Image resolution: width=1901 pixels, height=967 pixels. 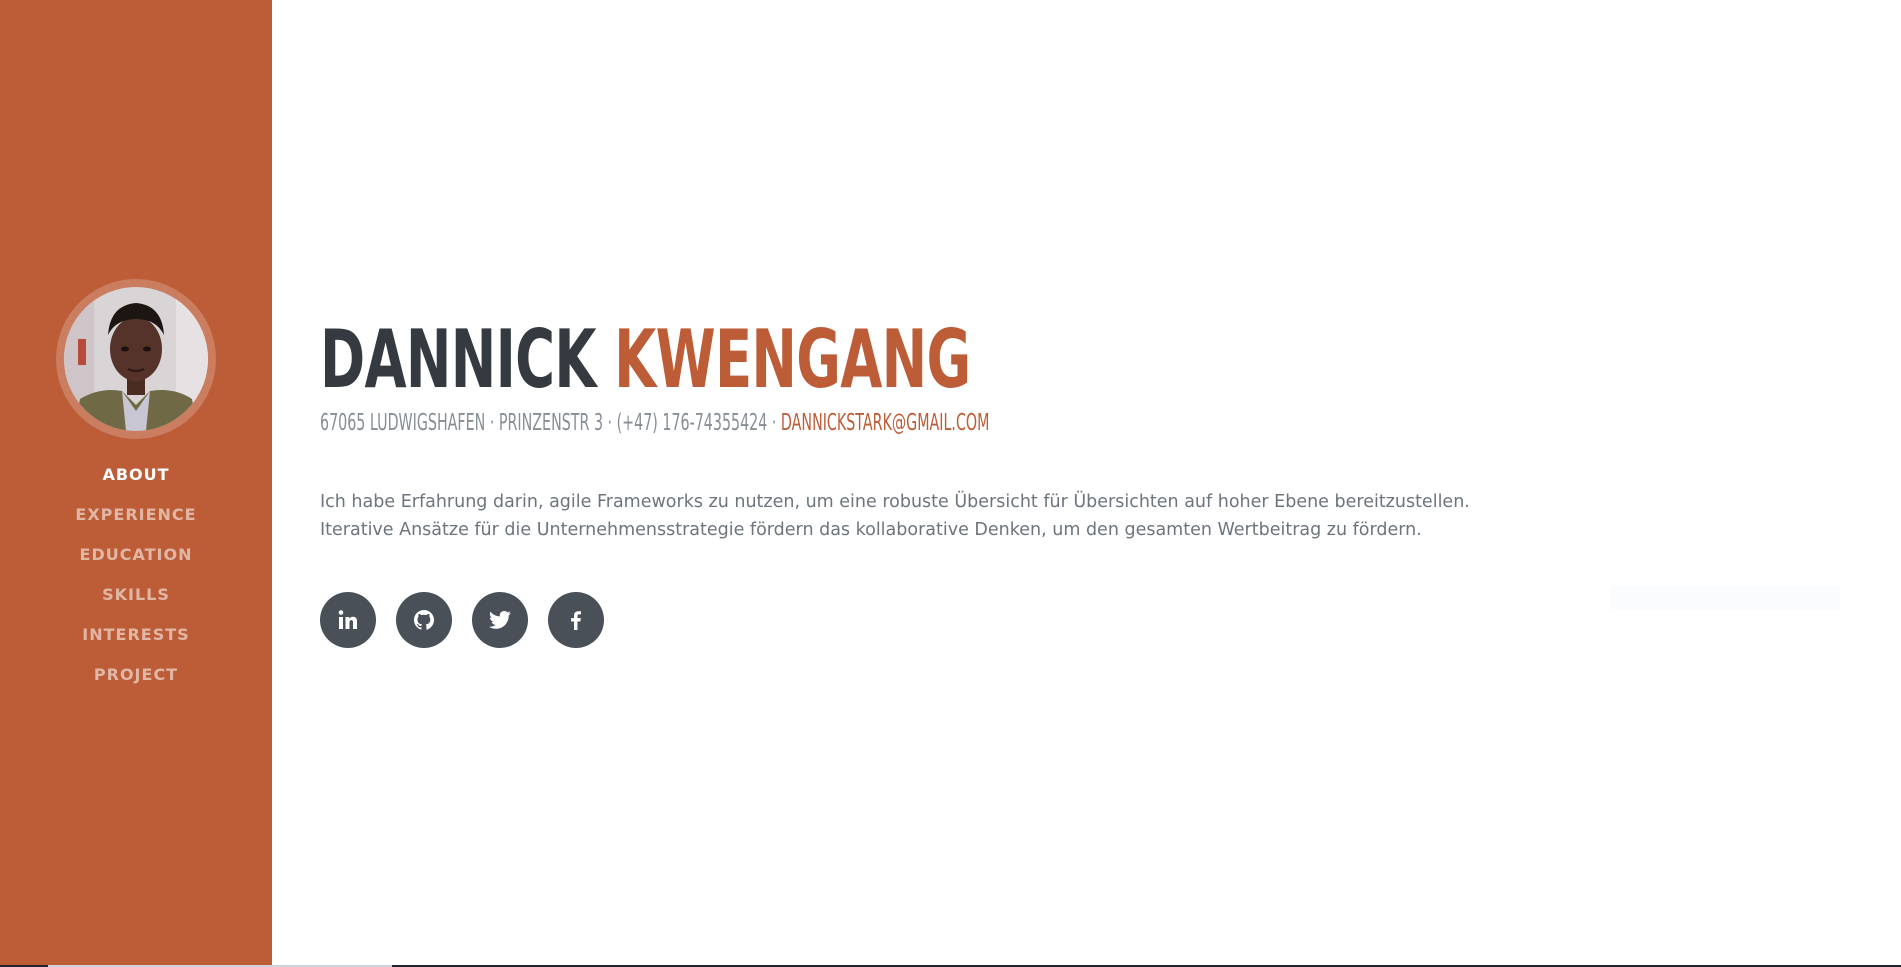 I want to click on email-link: DANNICKSTARK@GMAIL.COM, so click(x=885, y=423).